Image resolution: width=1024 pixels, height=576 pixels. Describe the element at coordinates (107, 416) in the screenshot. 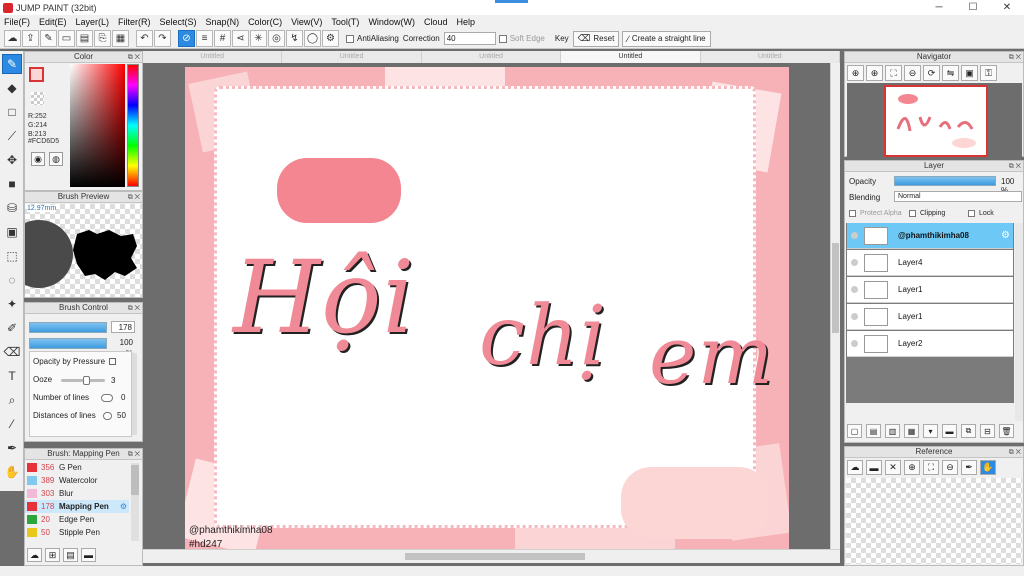

I see `distances-of-lines-toggle` at that location.